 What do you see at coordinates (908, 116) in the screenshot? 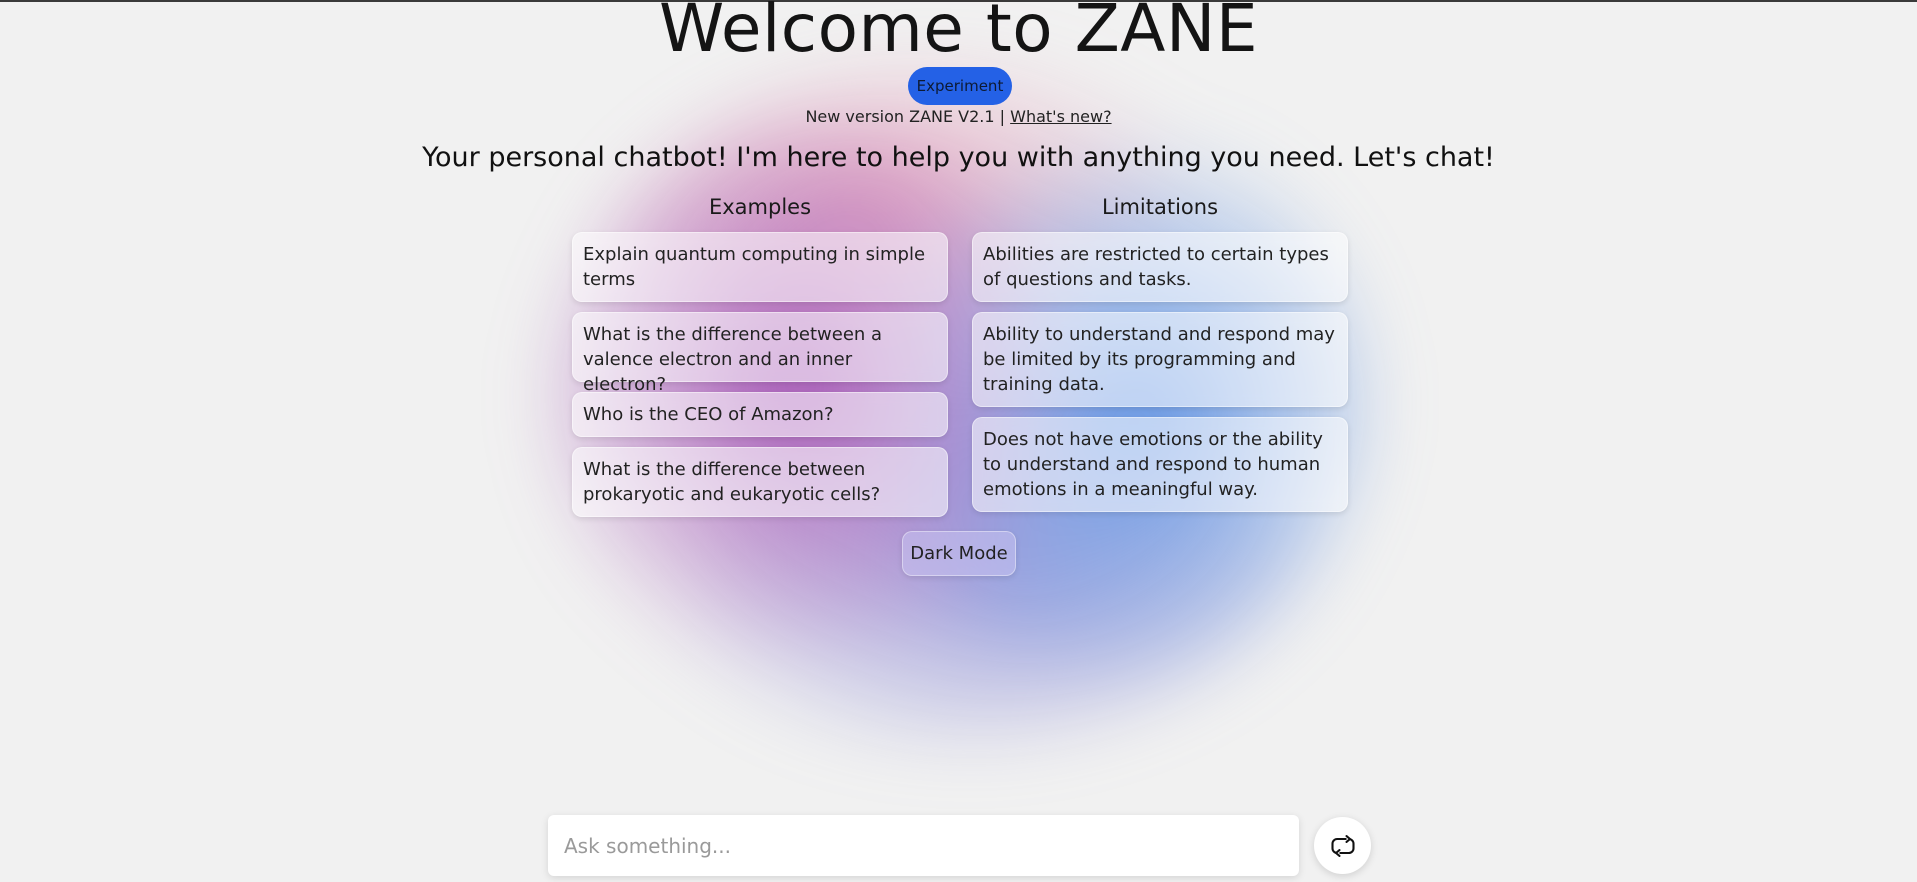
I see `version-text: New version ZANE V2.1 |` at bounding box center [908, 116].